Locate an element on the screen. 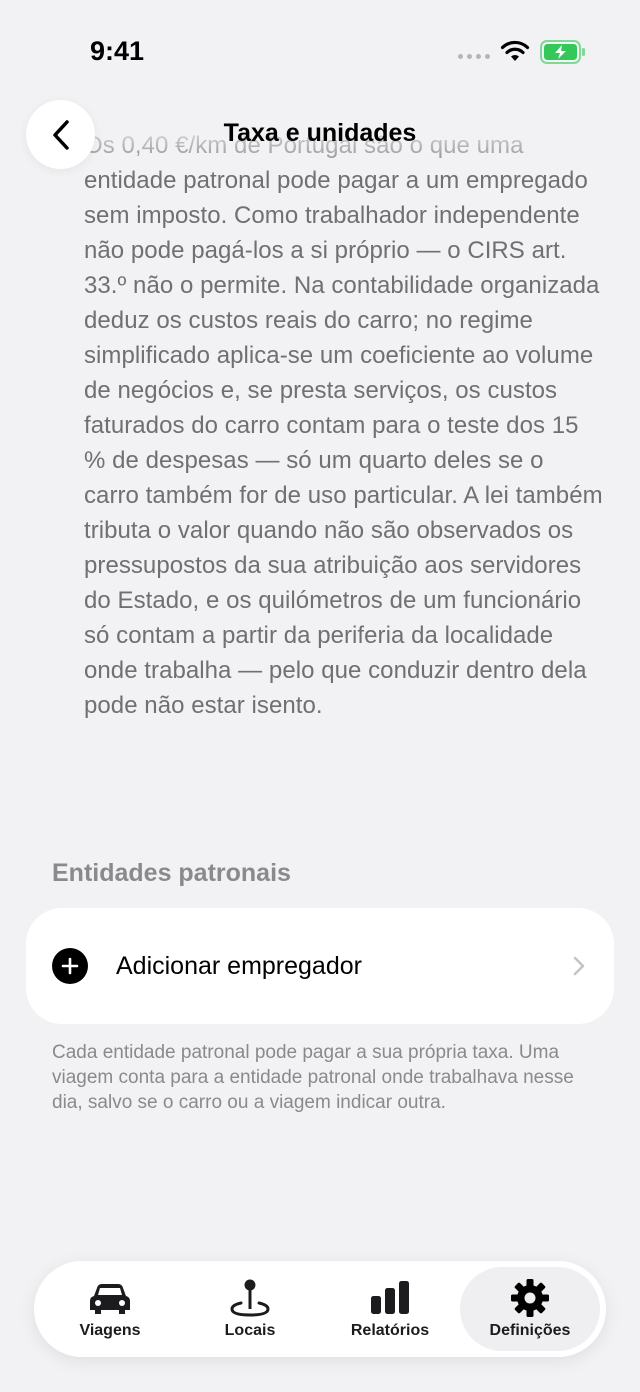 This screenshot has height=1392, width=640. location-pin-icon is located at coordinates (250, 1298).